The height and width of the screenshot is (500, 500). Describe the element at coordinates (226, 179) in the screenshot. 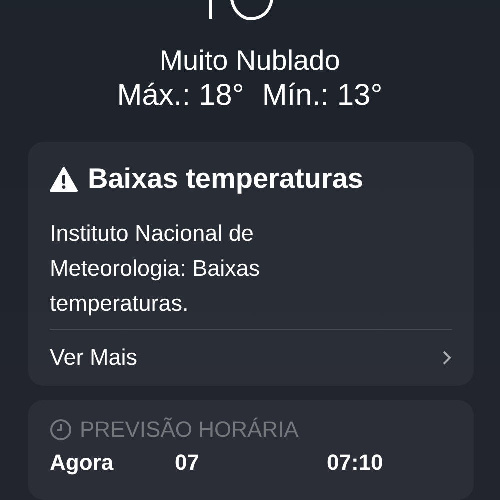

I see `alert-title: Baixas temperaturas` at that location.